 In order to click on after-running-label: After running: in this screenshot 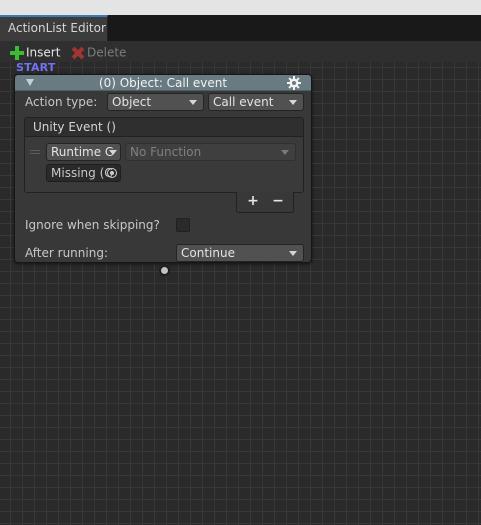, I will do `click(66, 253)`.